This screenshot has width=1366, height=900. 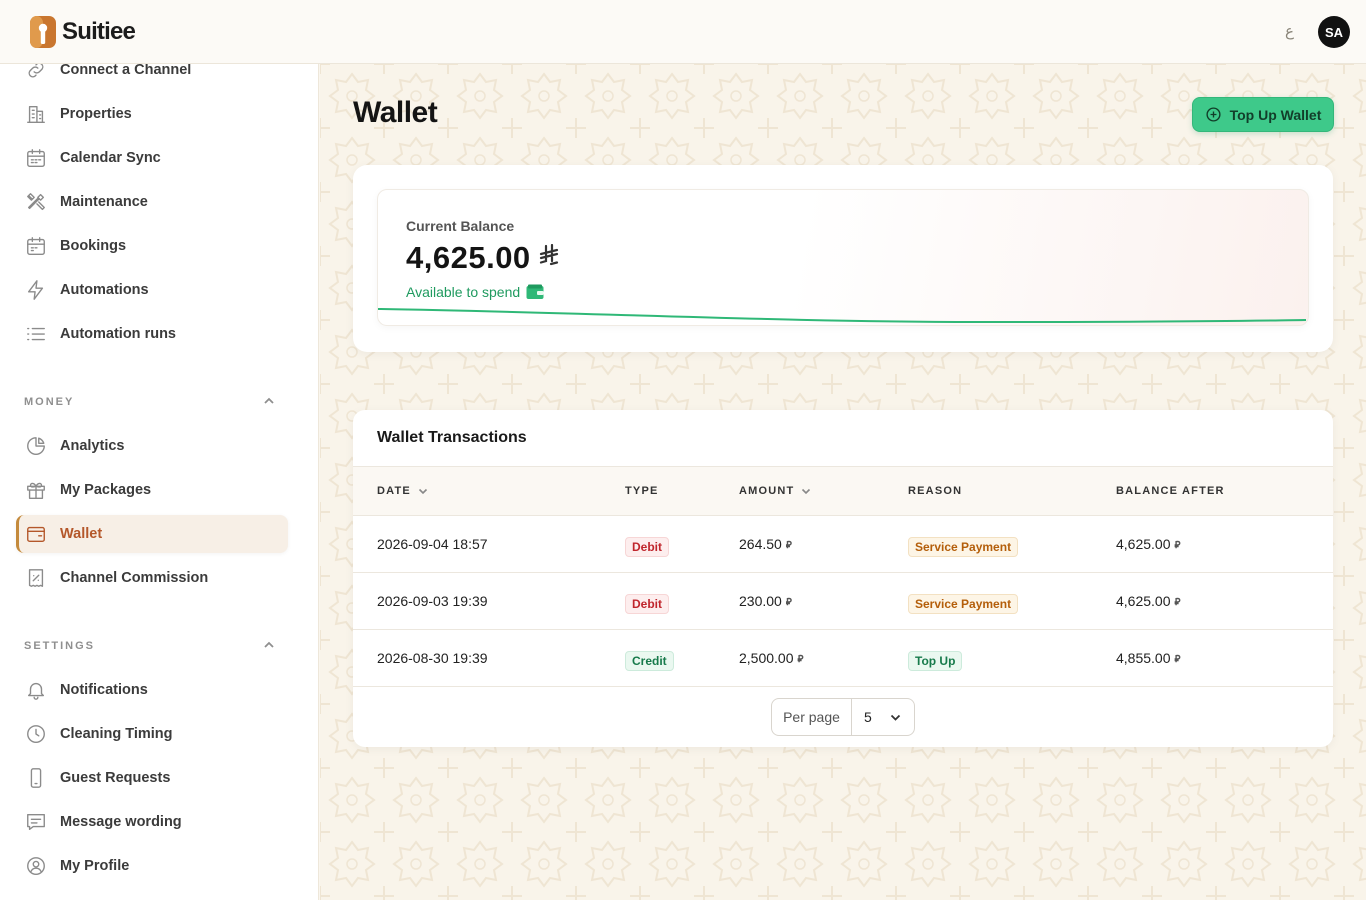 I want to click on pie-chart-icon, so click(x=36, y=446).